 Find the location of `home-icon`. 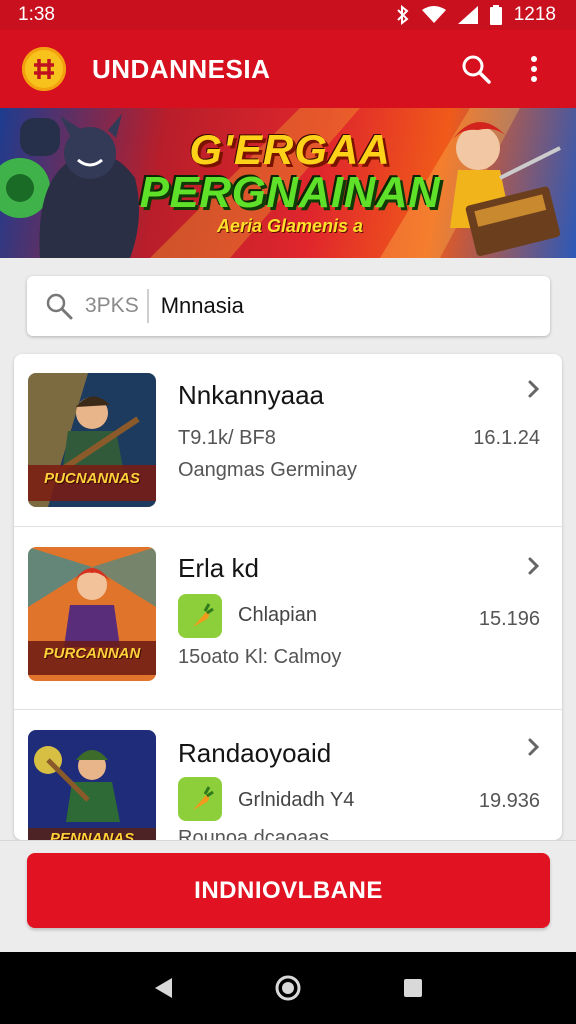

home-icon is located at coordinates (288, 988).